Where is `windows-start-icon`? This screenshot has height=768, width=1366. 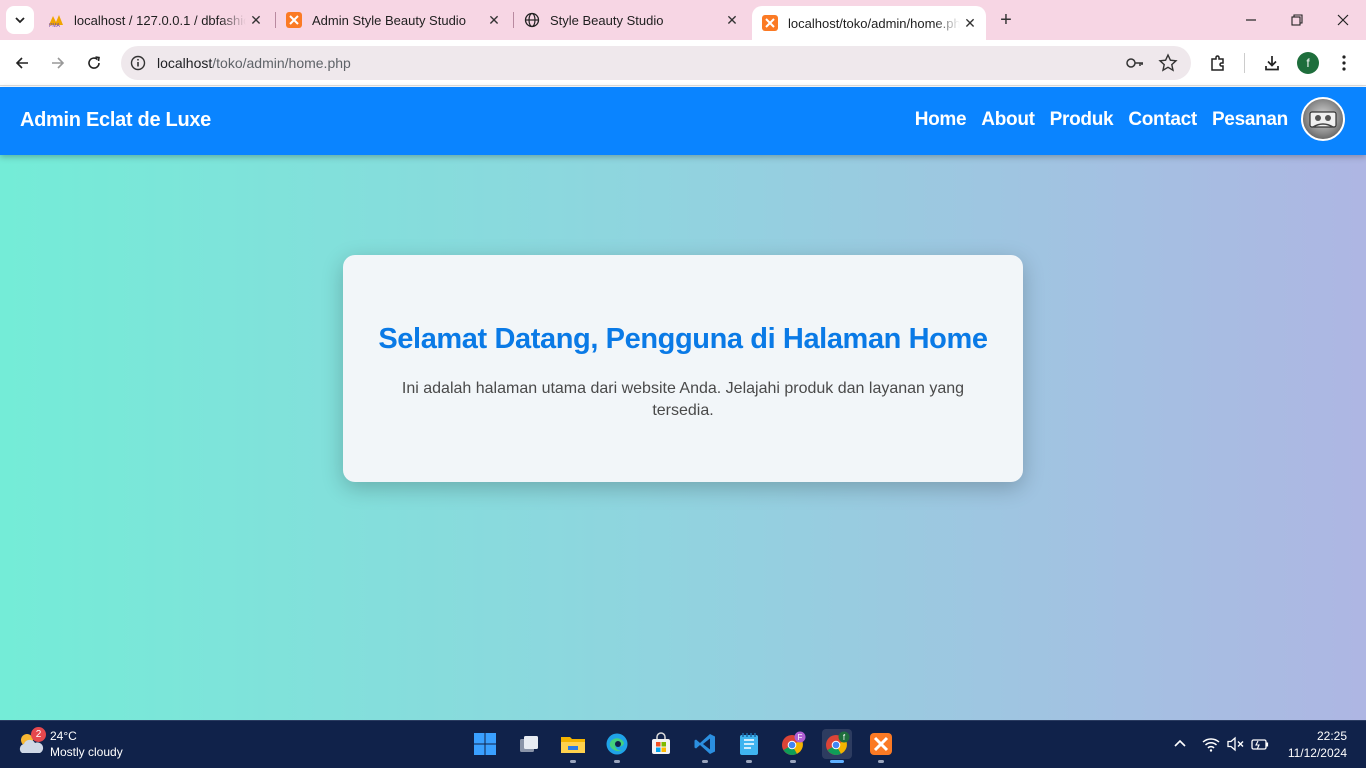
windows-start-icon is located at coordinates (485, 744).